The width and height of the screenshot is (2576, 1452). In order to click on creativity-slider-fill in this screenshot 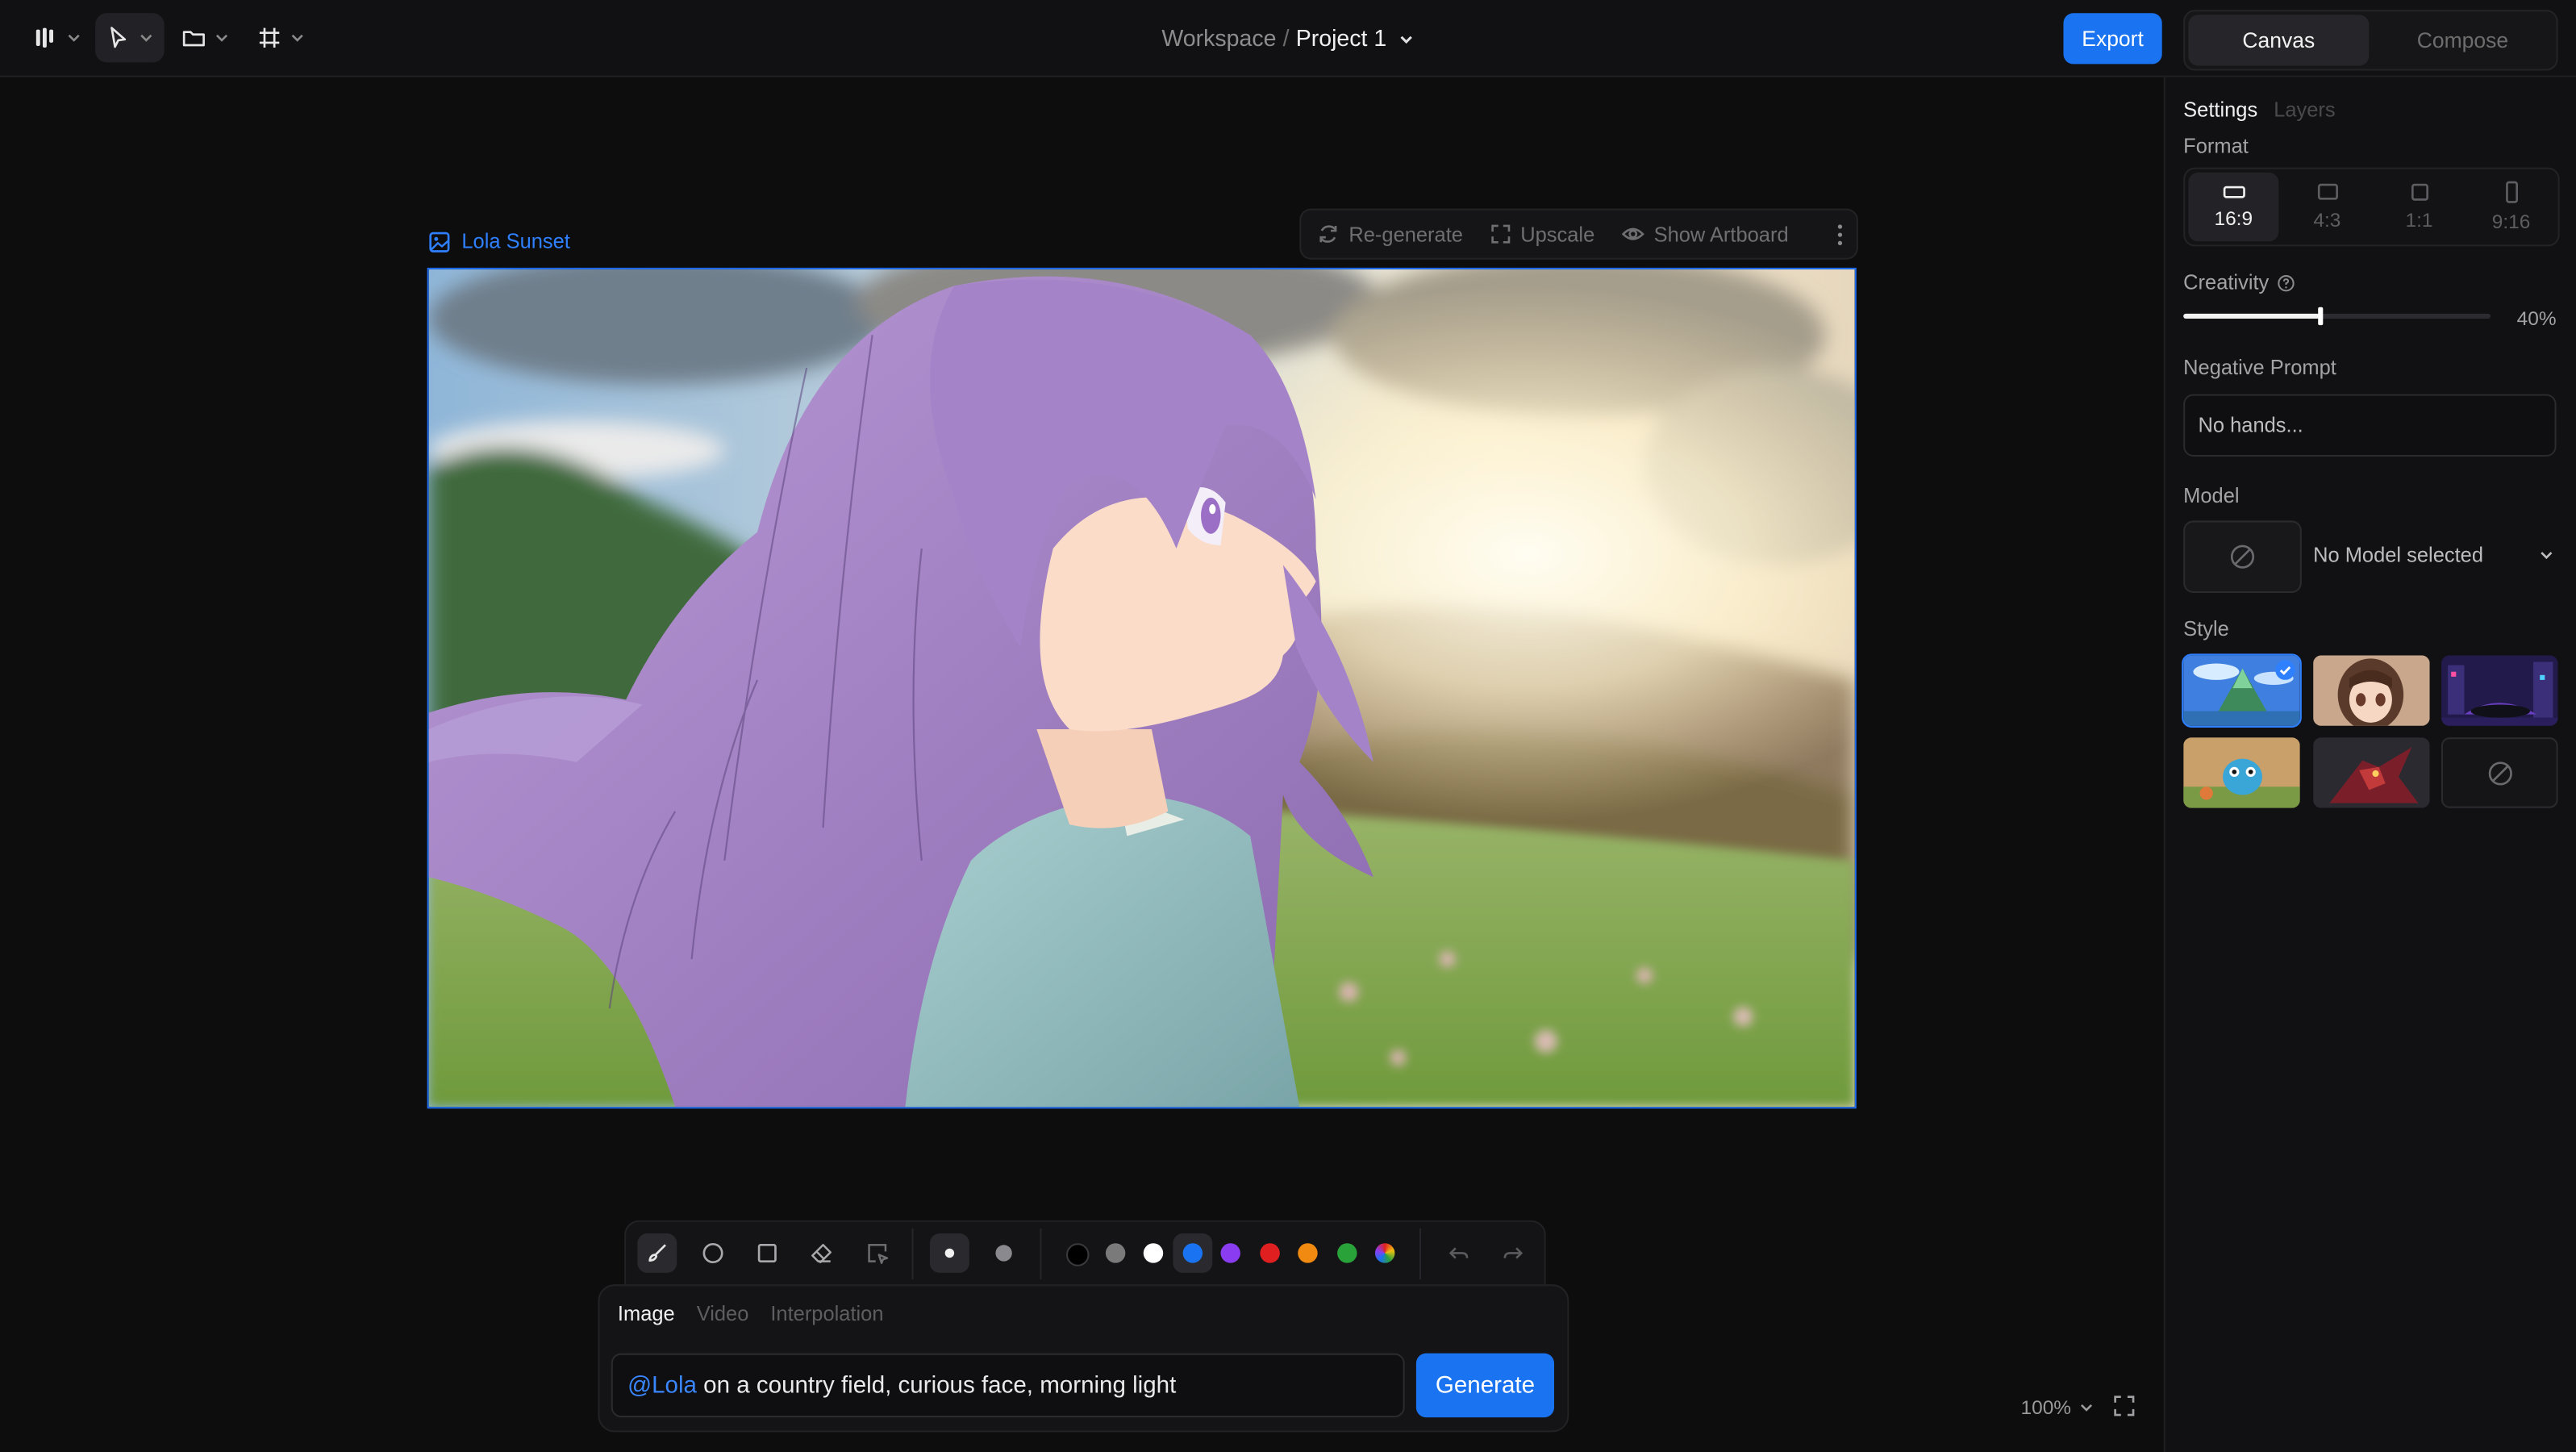, I will do `click(2251, 316)`.